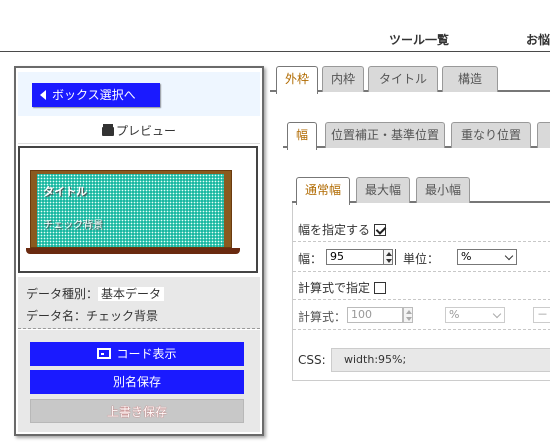 Image resolution: width=550 pixels, height=442 pixels. Describe the element at coordinates (275, 26) in the screenshot. I see `top-header: ツール一覧 お悩` at that location.